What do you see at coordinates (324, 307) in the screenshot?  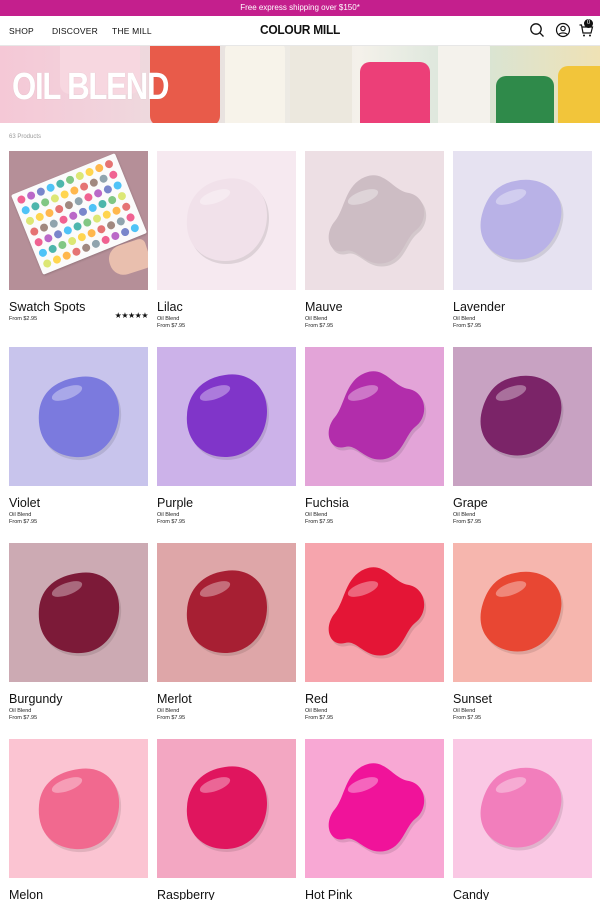 I see `product-name: Mauve` at bounding box center [324, 307].